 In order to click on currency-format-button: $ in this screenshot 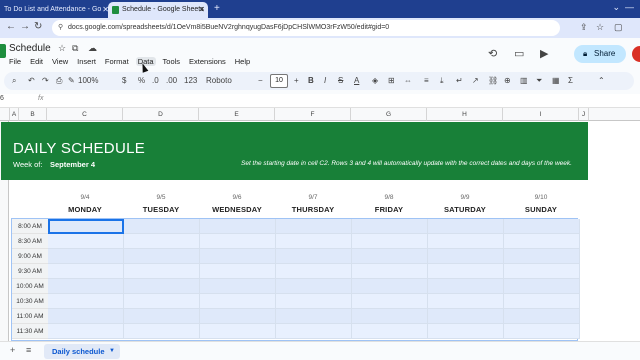, I will do `click(124, 81)`.